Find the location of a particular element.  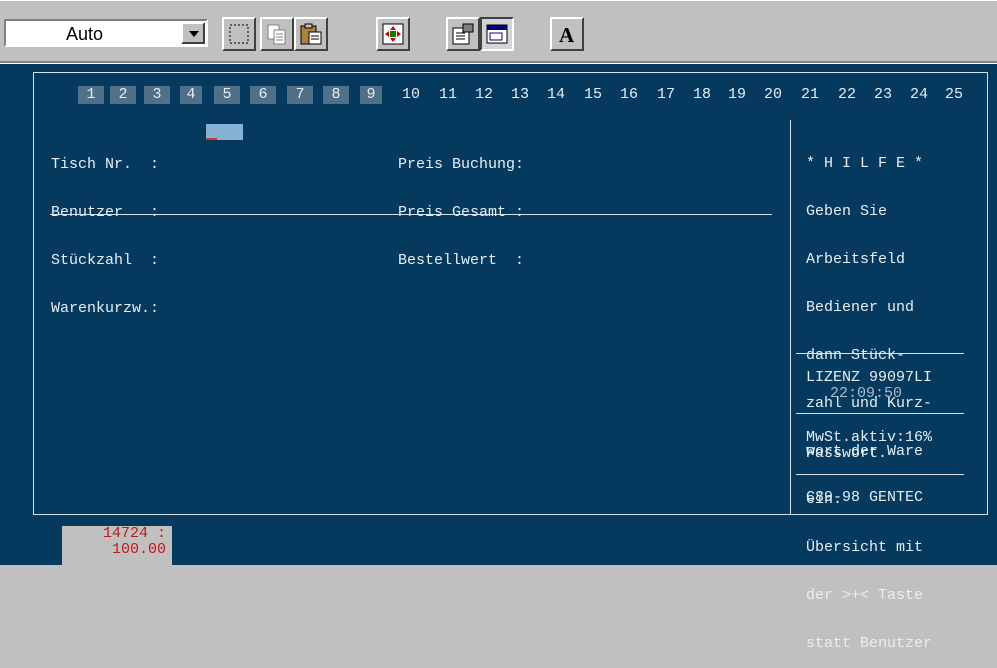

select-button is located at coordinates (239, 34).